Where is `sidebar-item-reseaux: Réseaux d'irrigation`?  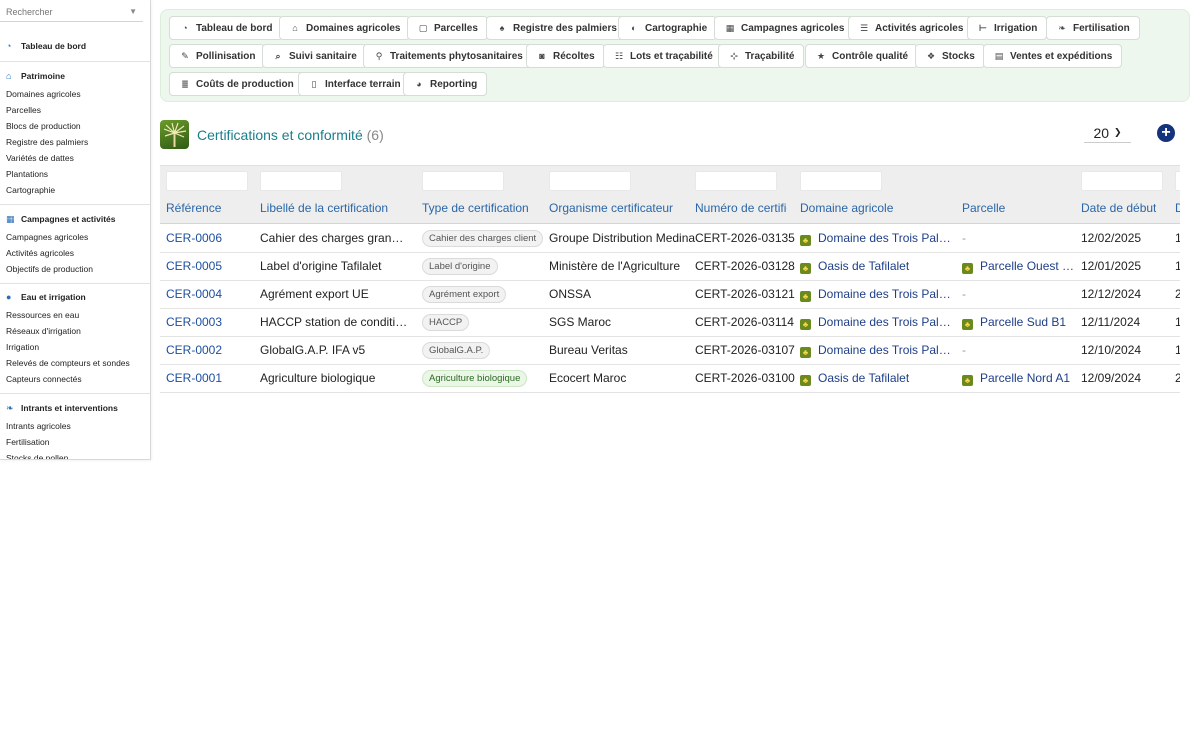
sidebar-item-reseaux: Réseaux d'irrigation is located at coordinates (75, 331).